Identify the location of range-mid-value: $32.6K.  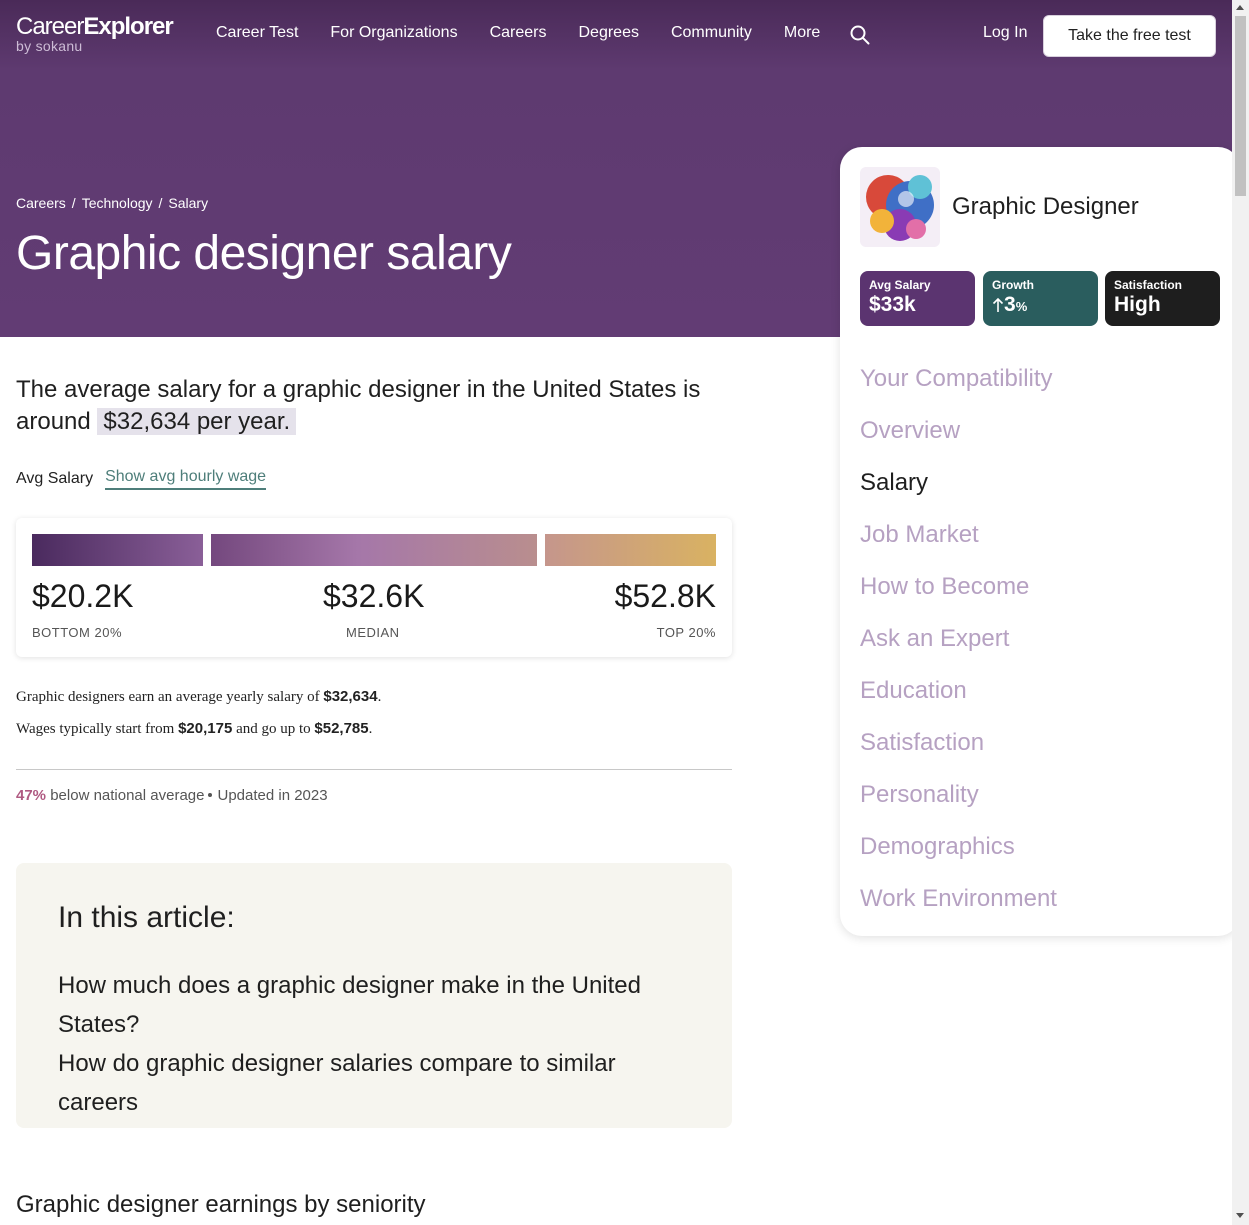
(374, 596).